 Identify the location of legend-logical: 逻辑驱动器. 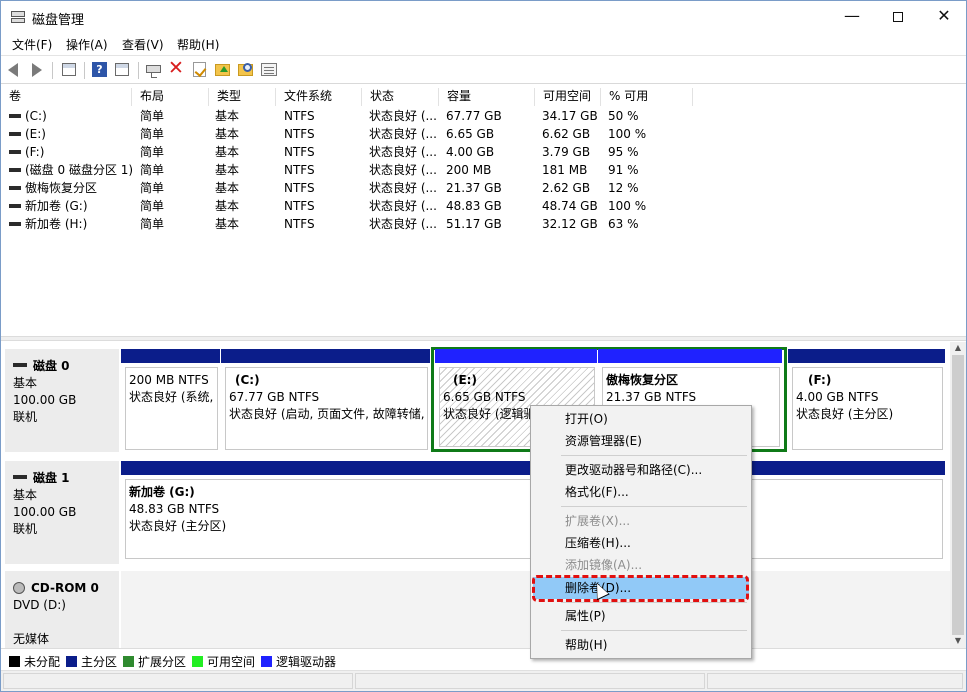
(298, 661).